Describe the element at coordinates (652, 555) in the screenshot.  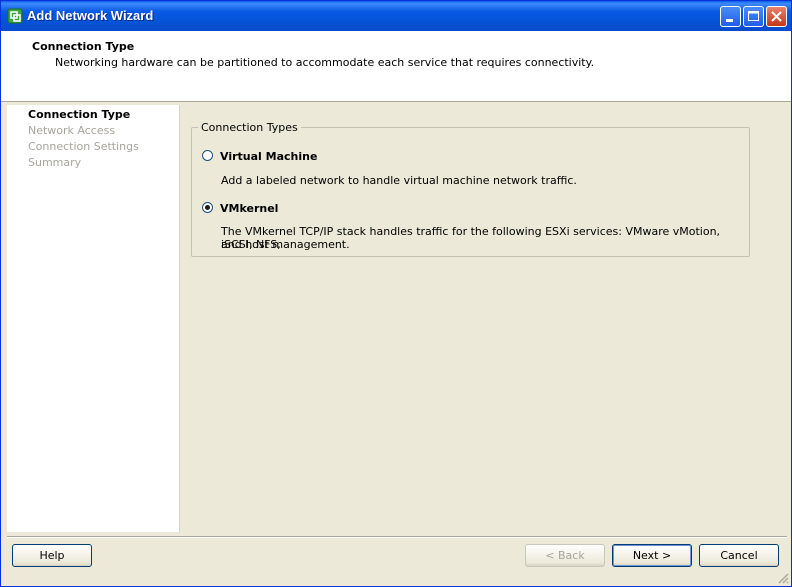
I see `next-button: Next >` at that location.